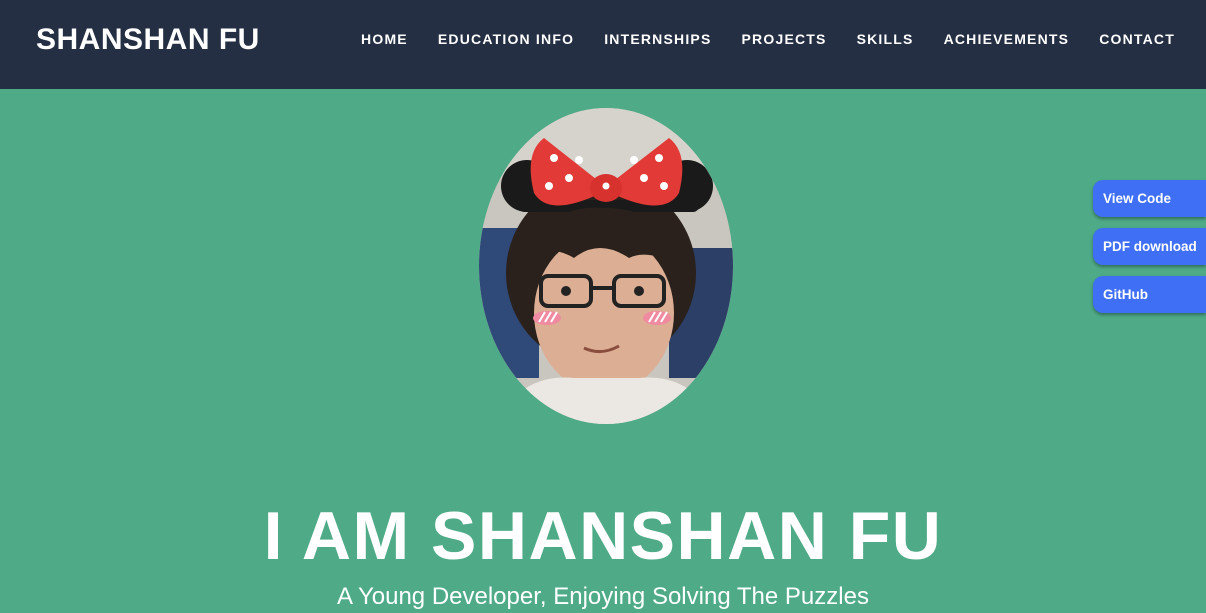  I want to click on side-button-group: View Code PDF download GitHub, so click(1149, 252).